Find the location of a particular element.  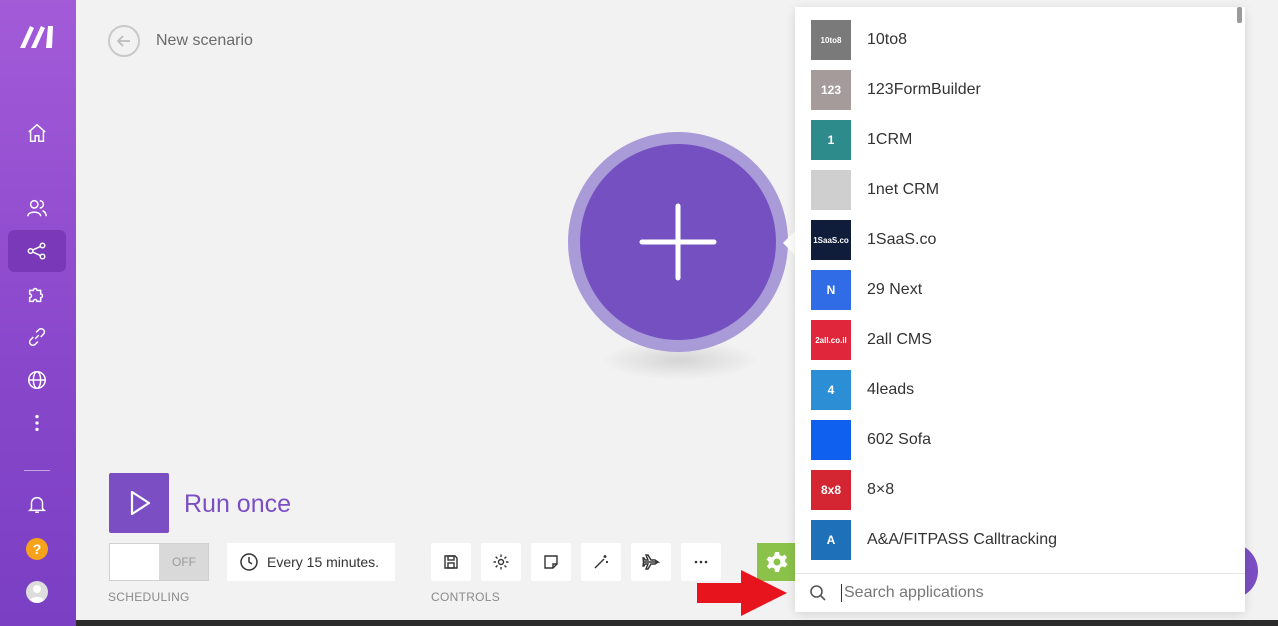

auto-align-button is located at coordinates (601, 562).